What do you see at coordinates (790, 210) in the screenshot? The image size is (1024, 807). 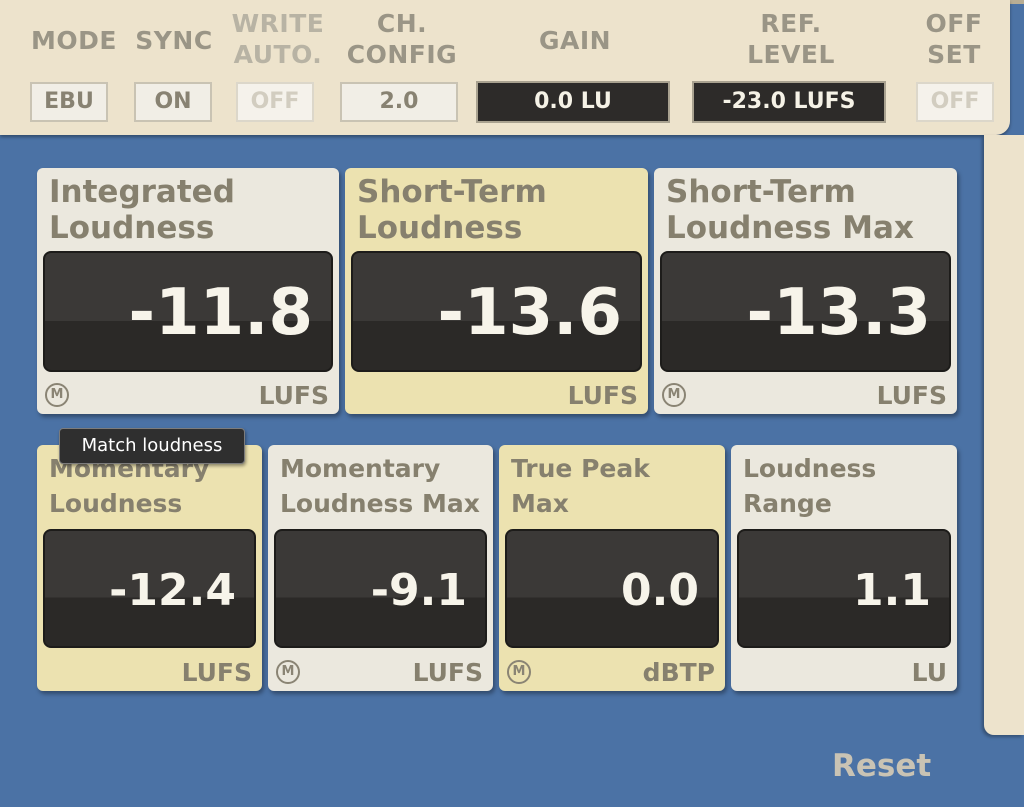 I see `short-term-loudness-max-title: Short-Term Loudness Max` at bounding box center [790, 210].